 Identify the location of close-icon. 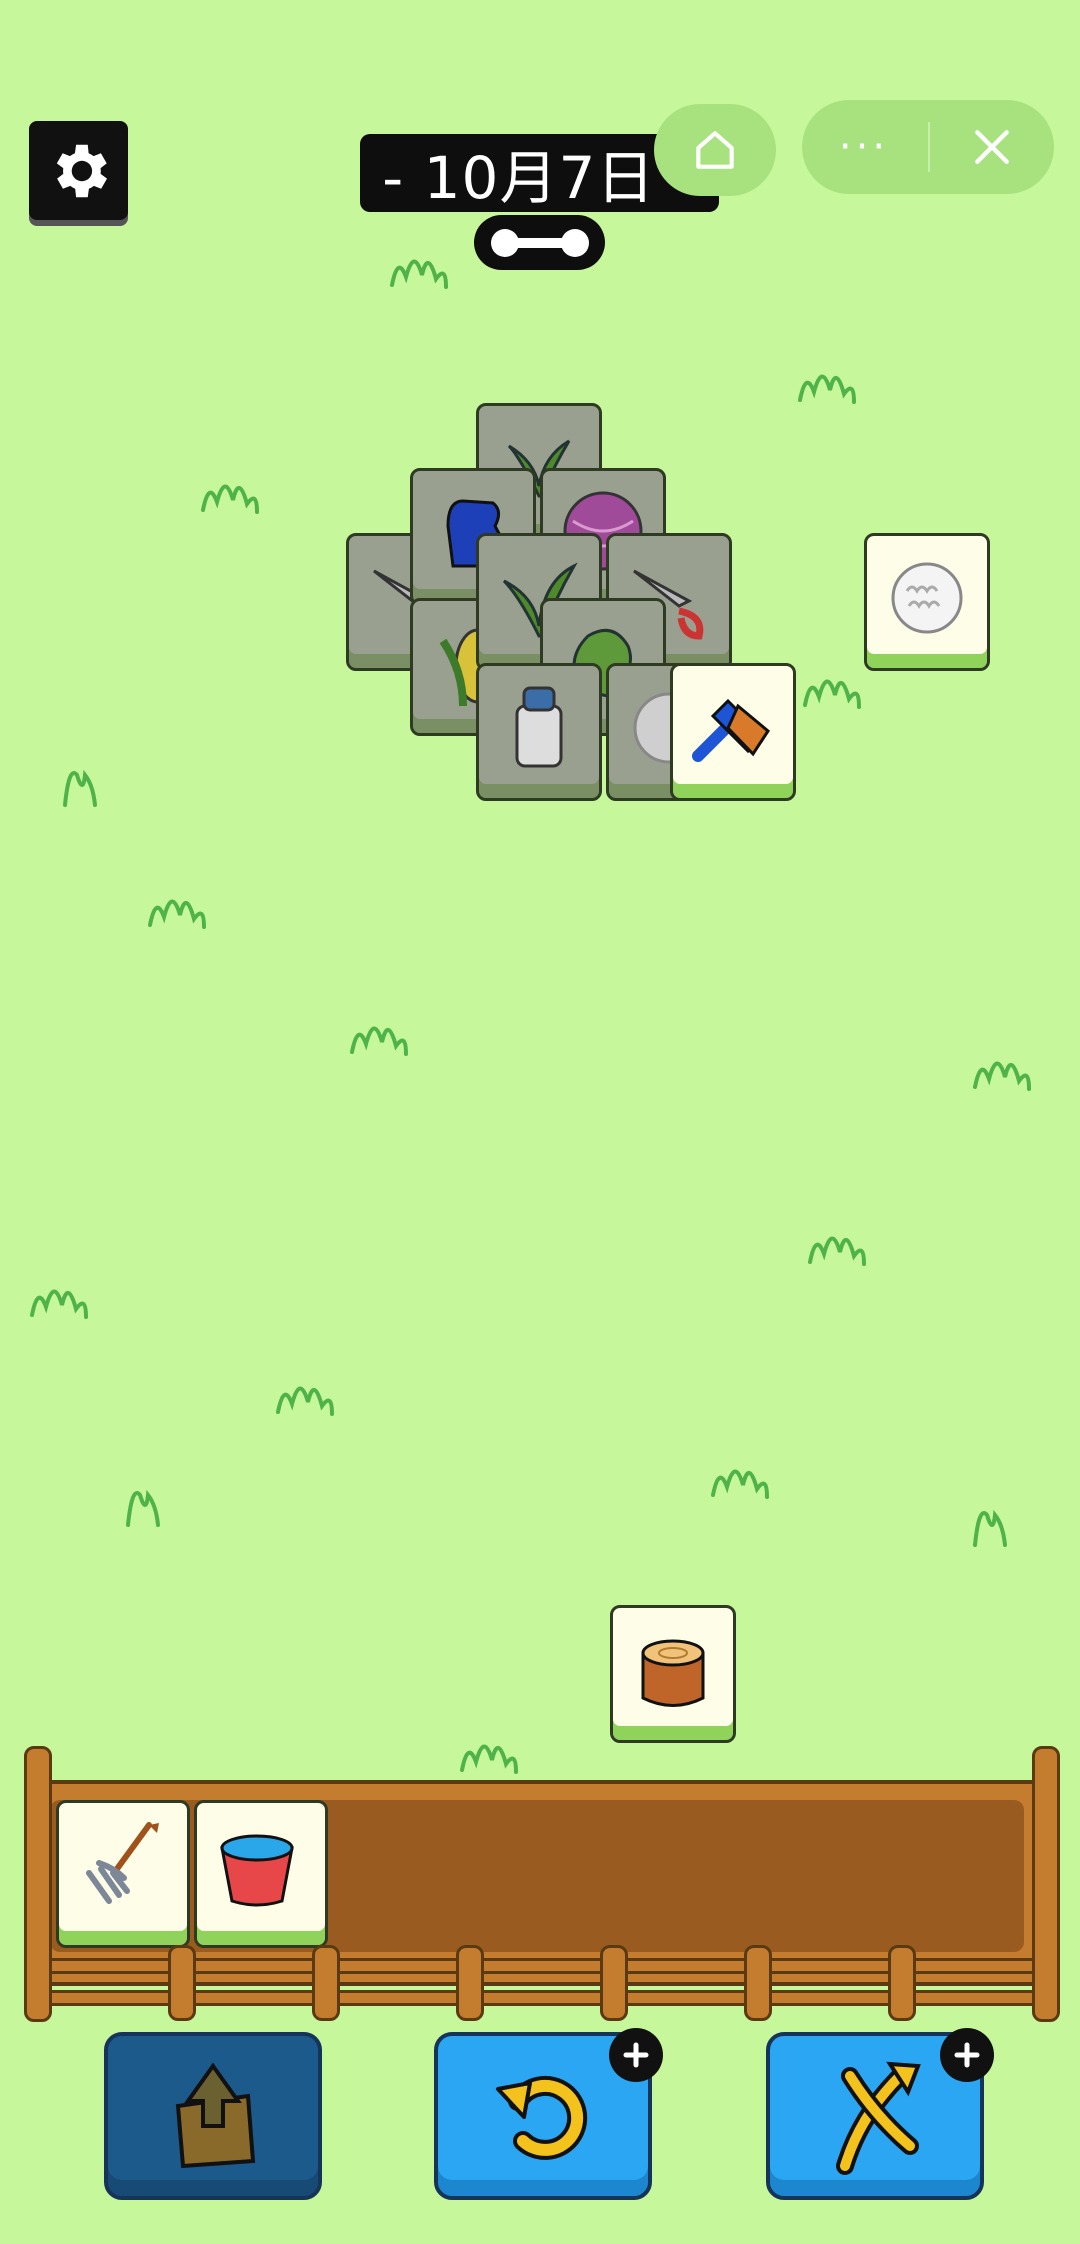
(992, 147).